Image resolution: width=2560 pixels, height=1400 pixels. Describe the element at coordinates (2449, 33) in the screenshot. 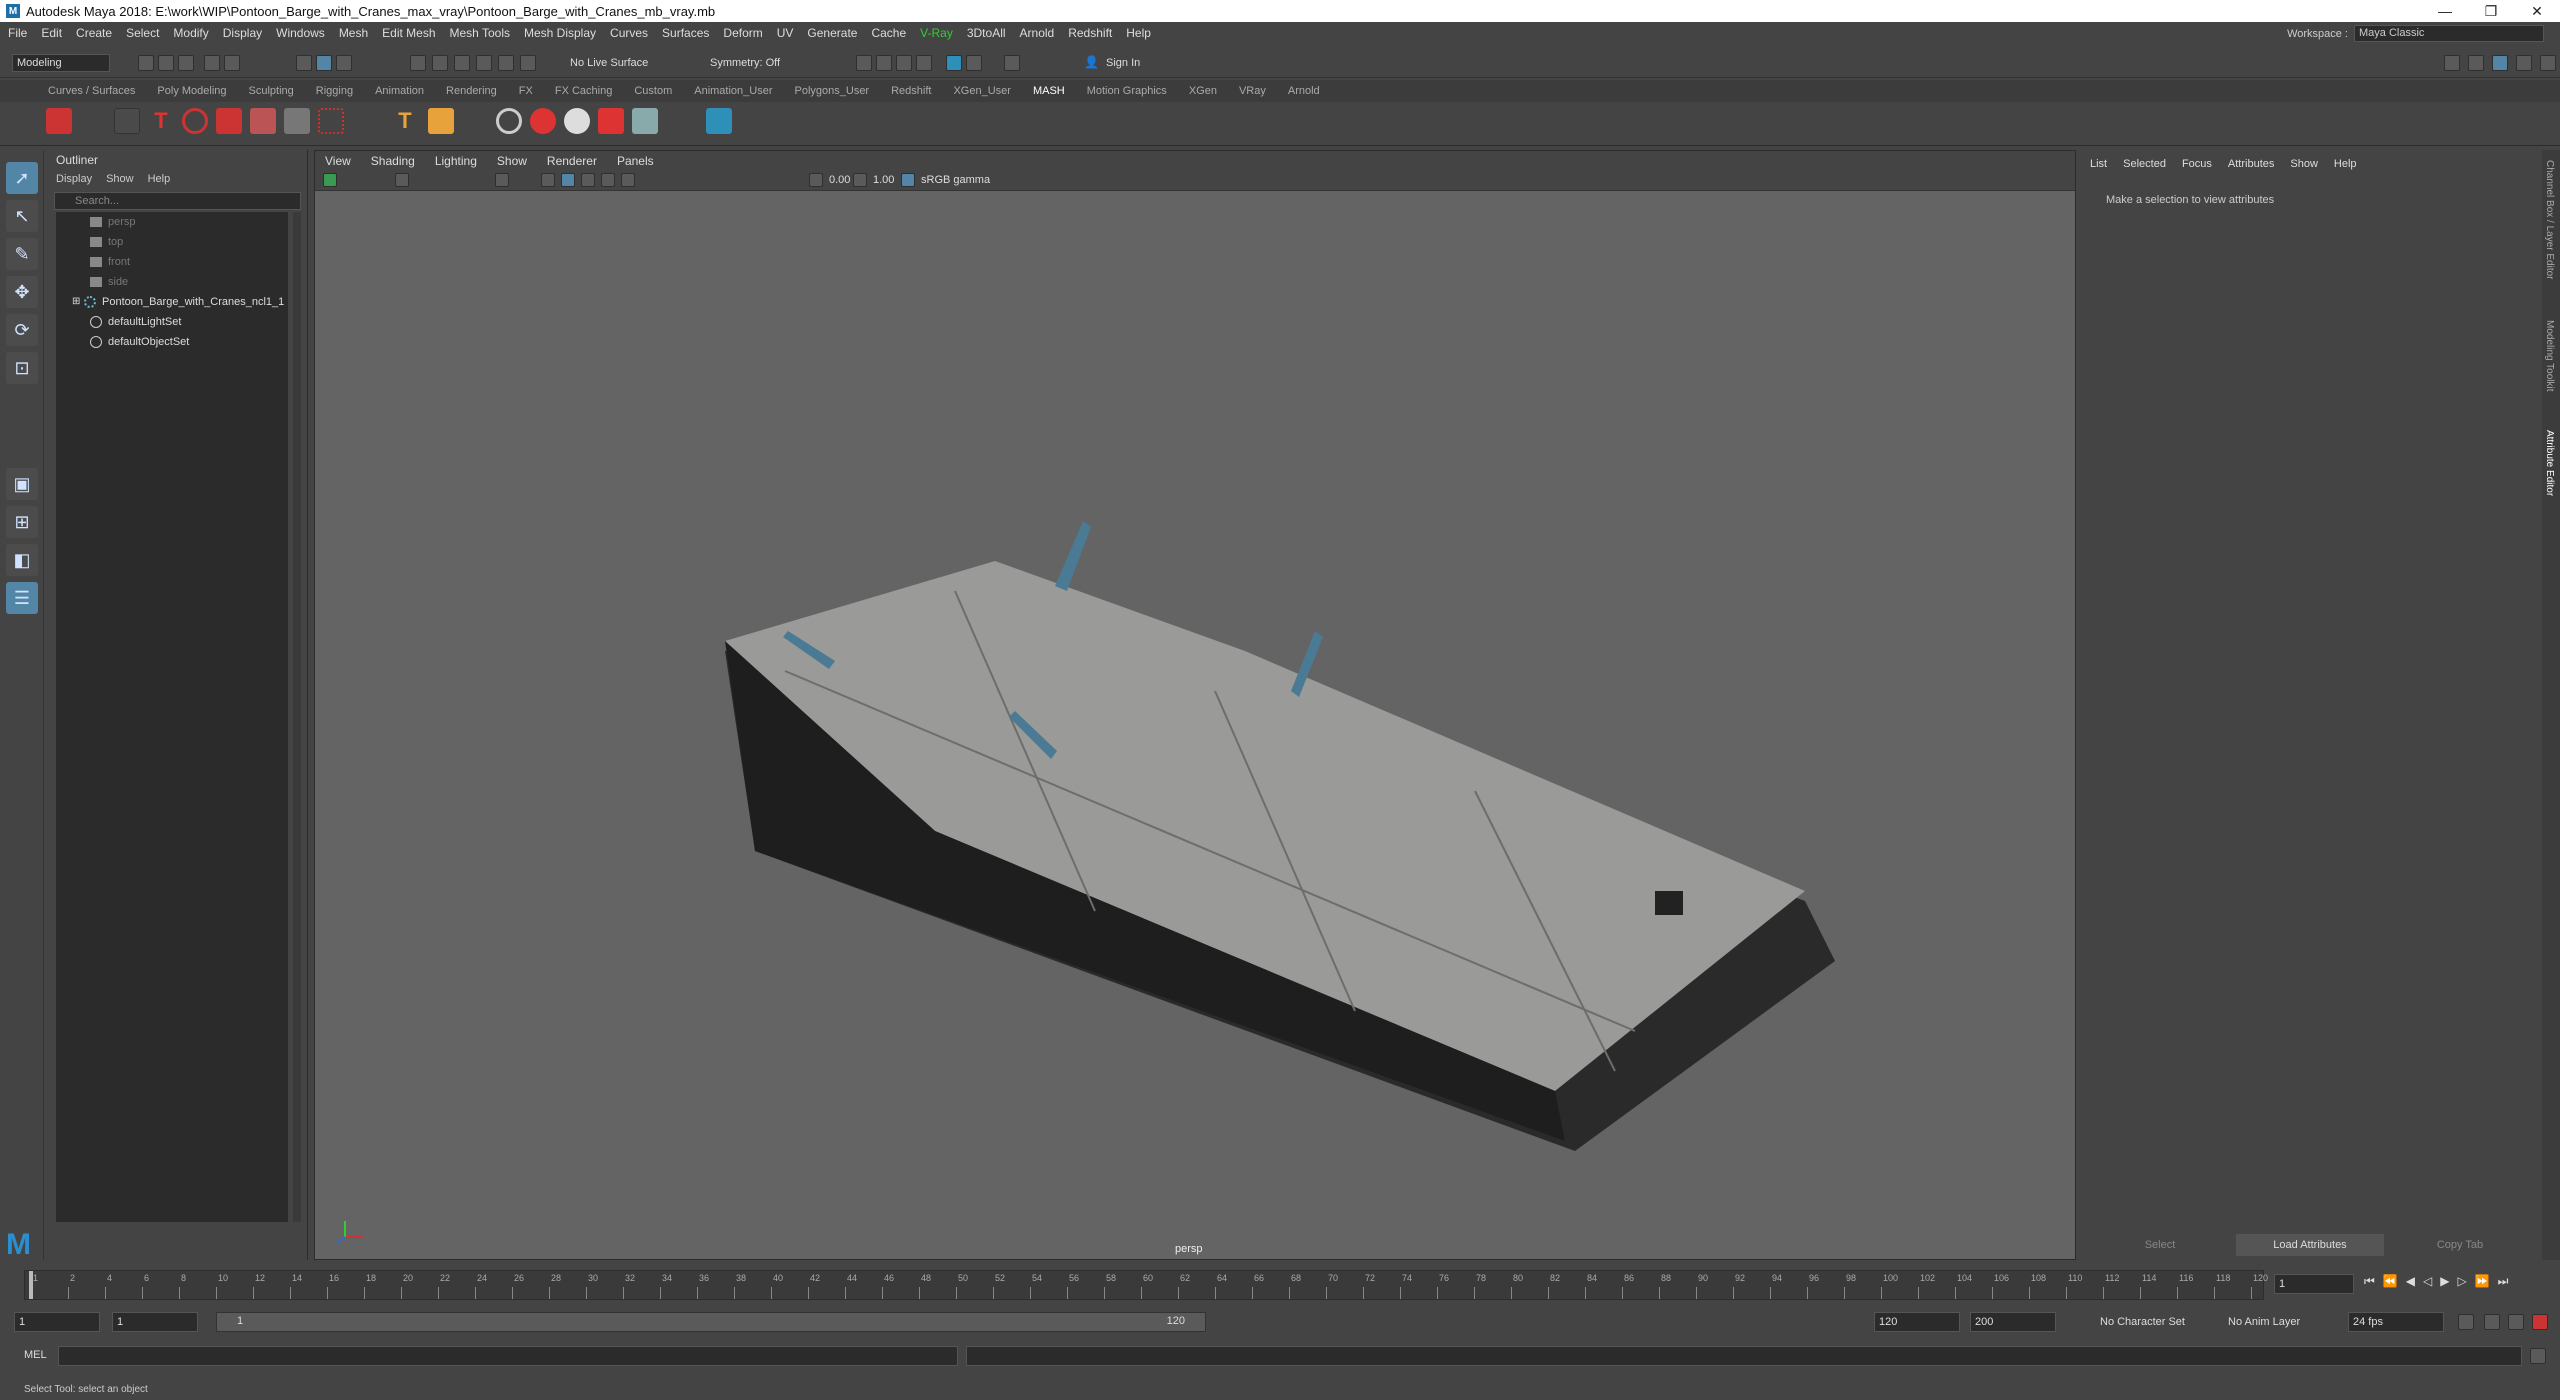

I see `workspace-dropdown: Maya Classic` at that location.